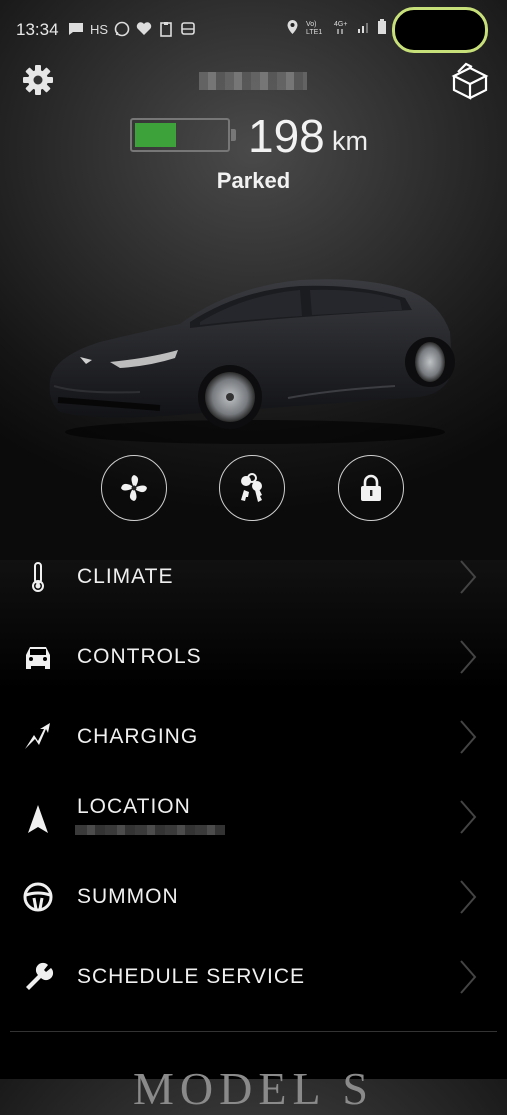  I want to click on network-4g-icon: 4G+, so click(340, 27).